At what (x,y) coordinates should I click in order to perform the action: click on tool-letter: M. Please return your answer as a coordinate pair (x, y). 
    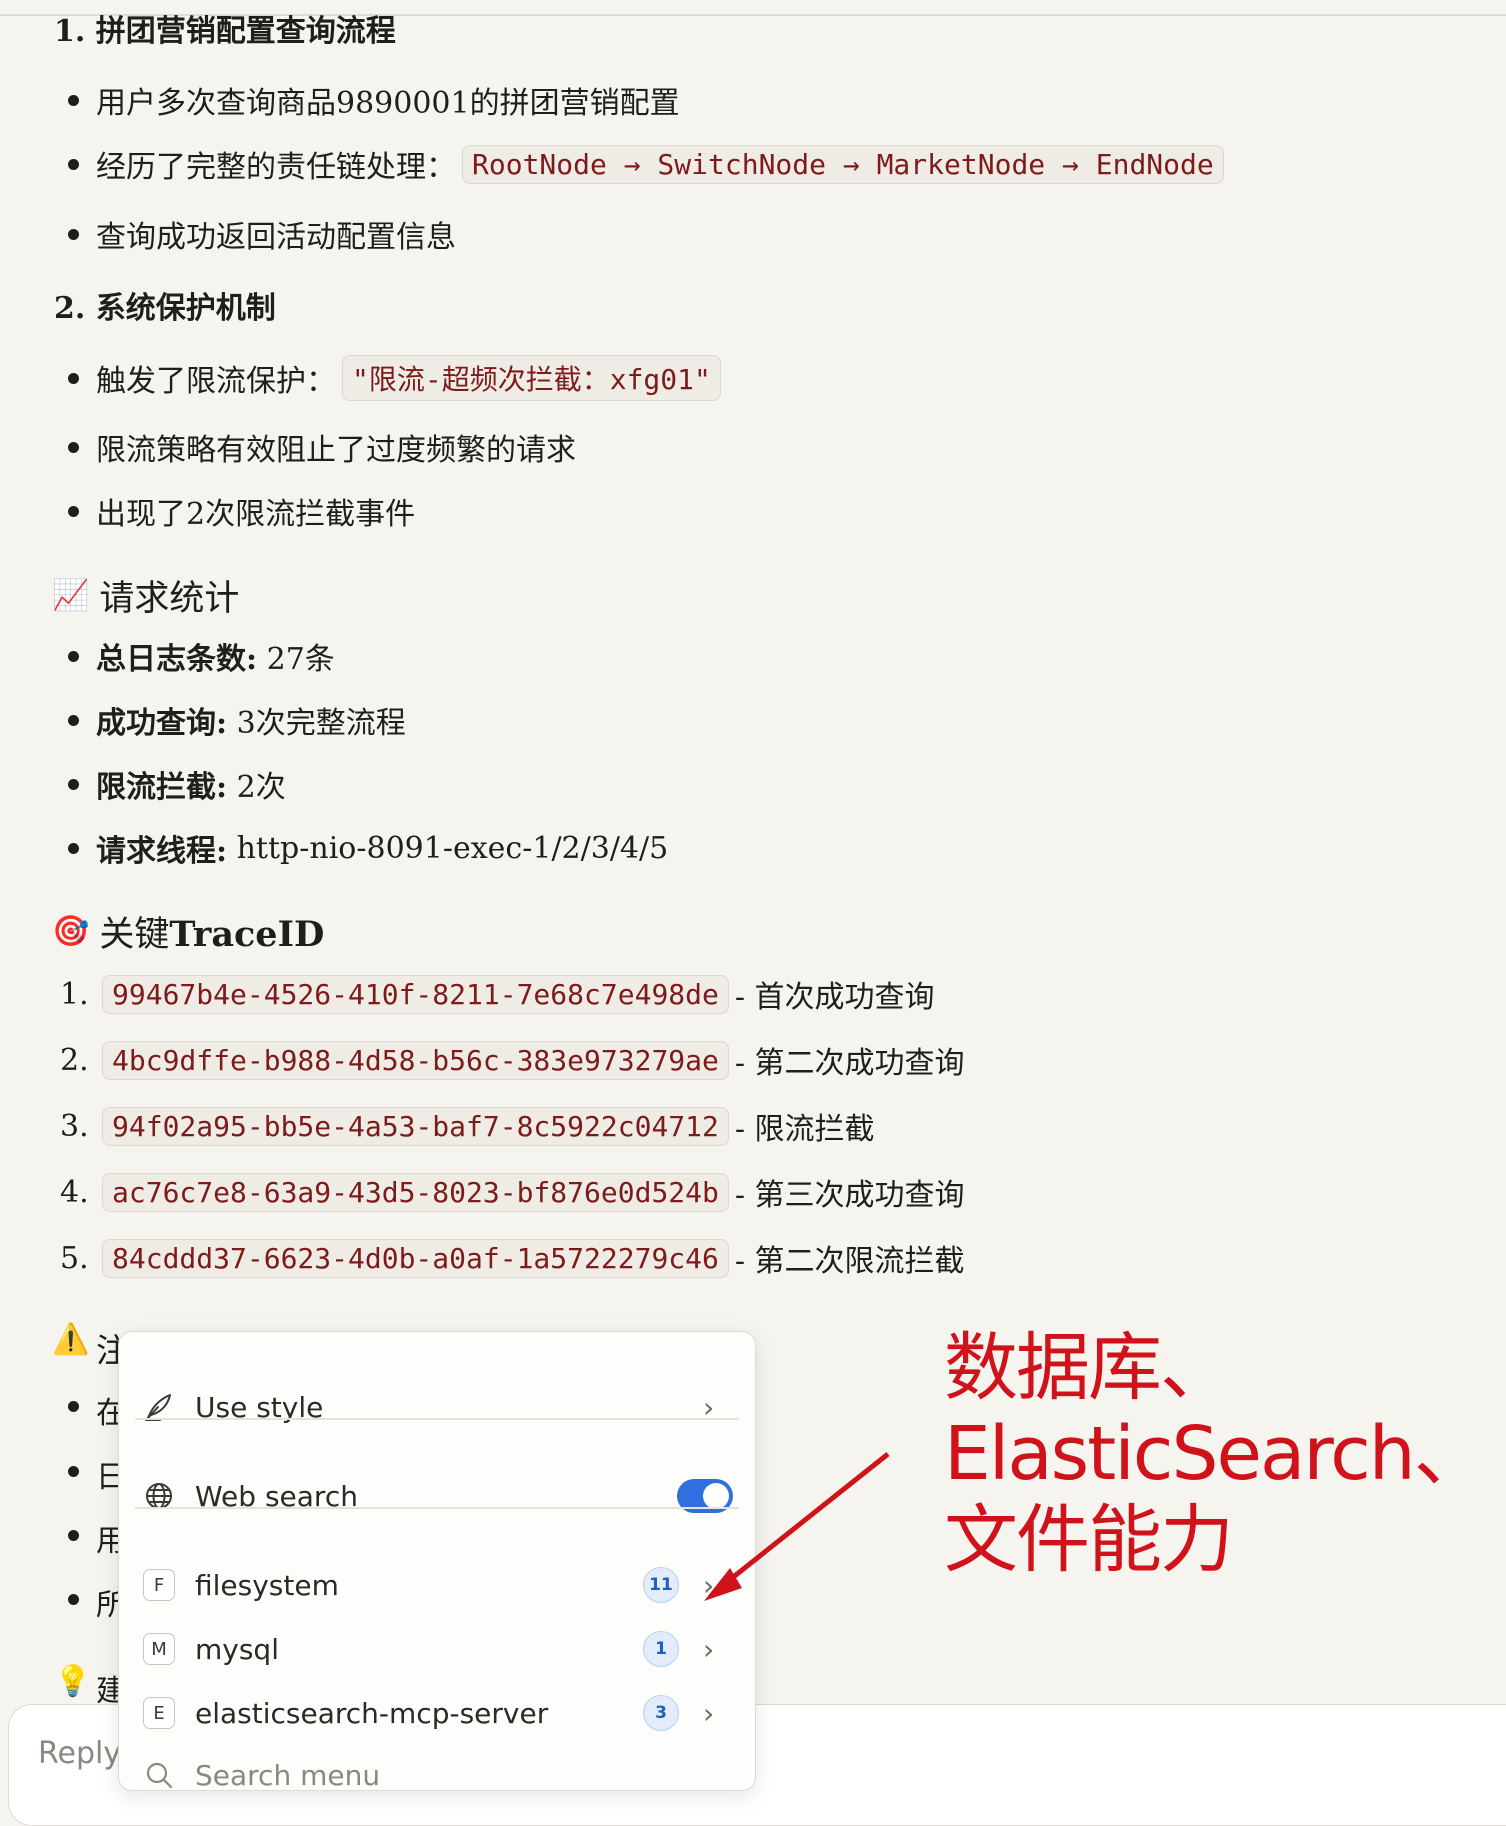
    Looking at the image, I should click on (159, 1649).